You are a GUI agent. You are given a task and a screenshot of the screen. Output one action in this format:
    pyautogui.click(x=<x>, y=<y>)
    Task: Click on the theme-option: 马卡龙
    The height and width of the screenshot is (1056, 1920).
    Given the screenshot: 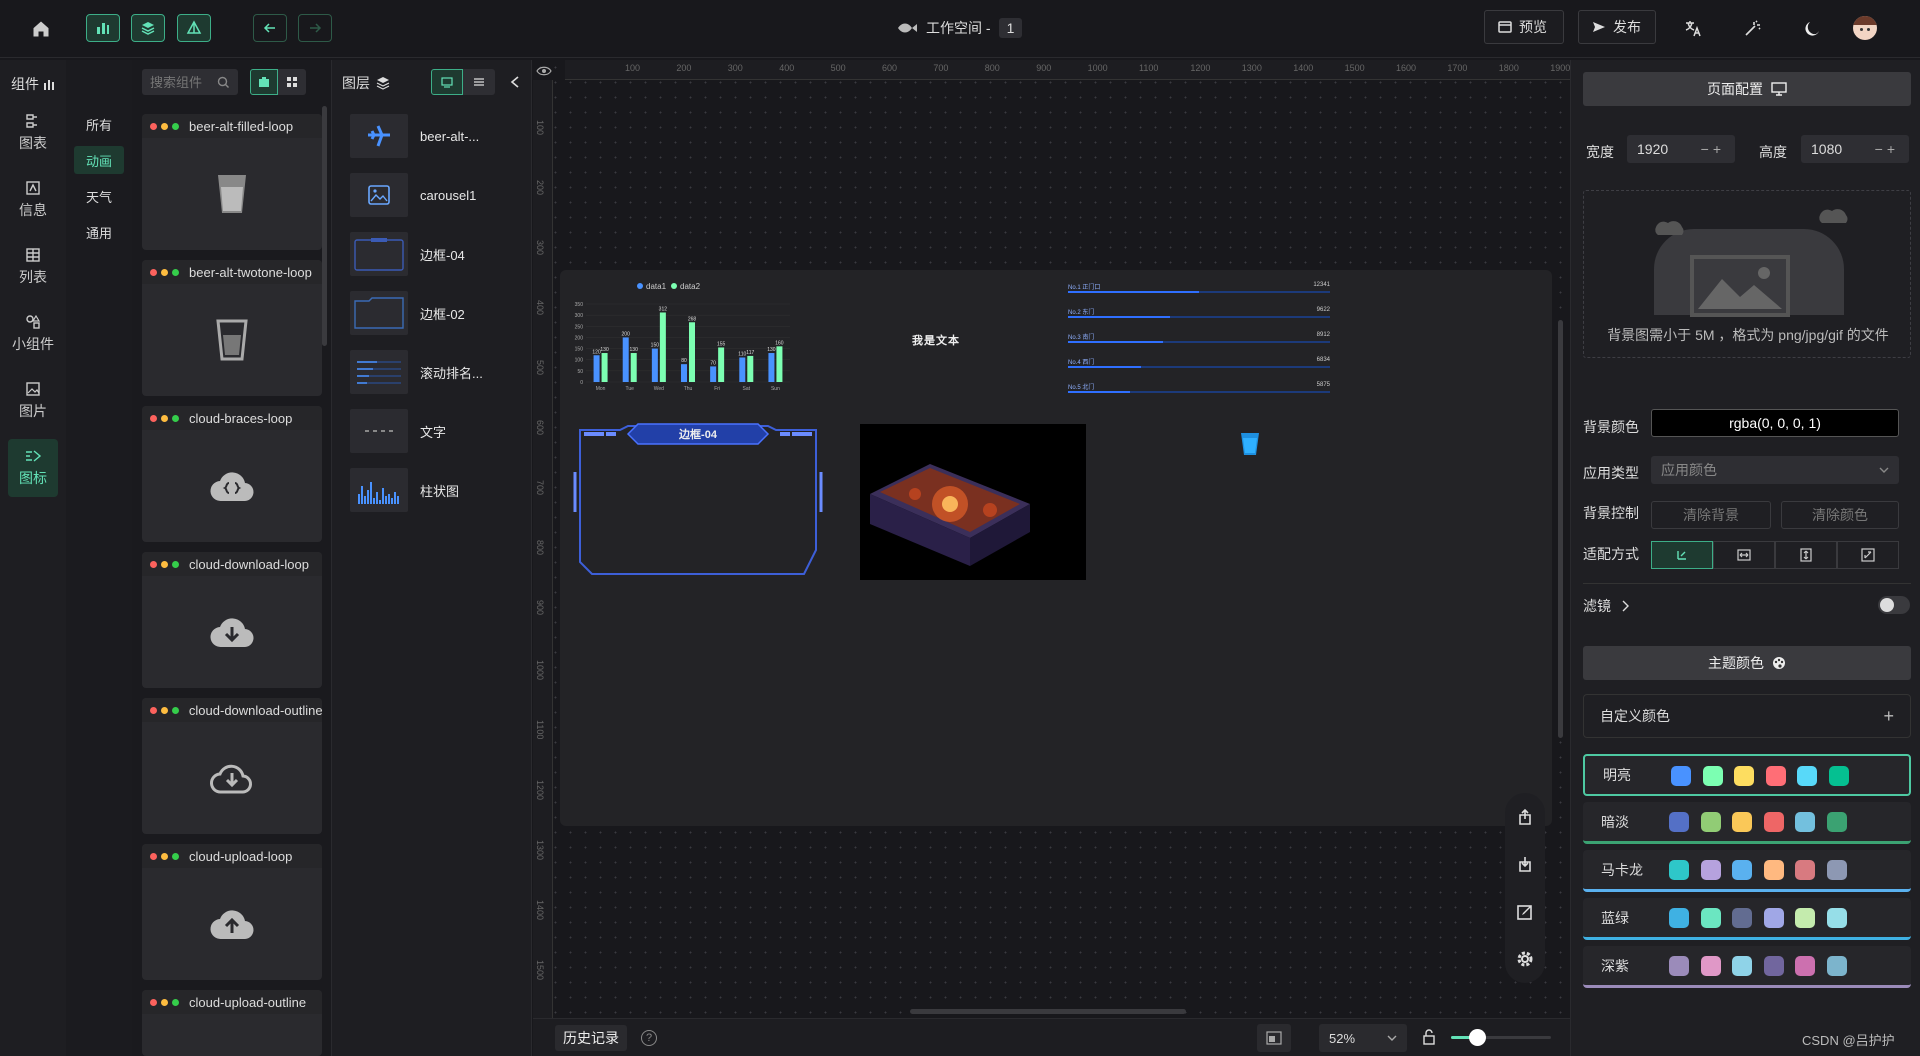 What is the action you would take?
    pyautogui.click(x=1747, y=871)
    